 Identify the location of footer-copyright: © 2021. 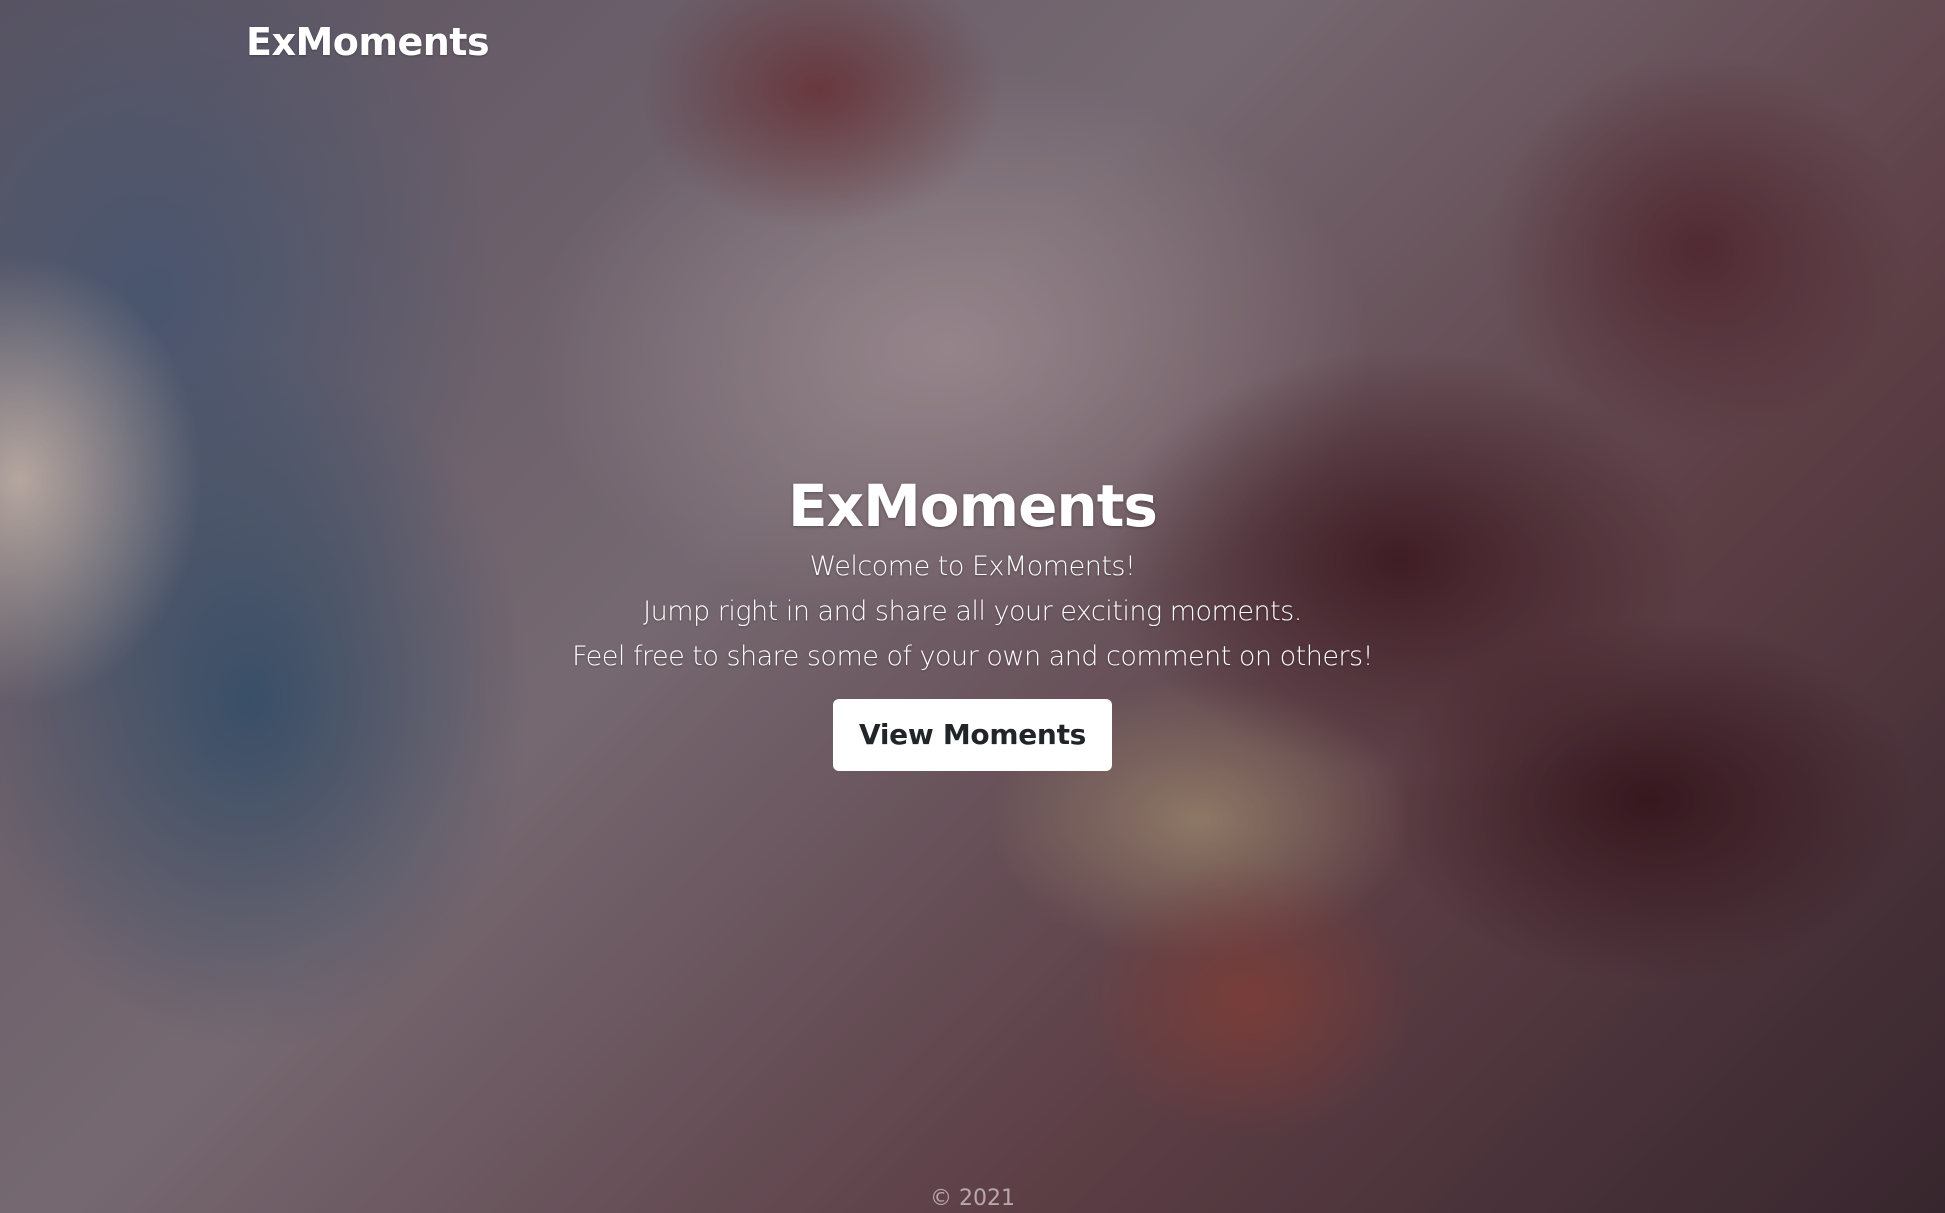
(972, 1198).